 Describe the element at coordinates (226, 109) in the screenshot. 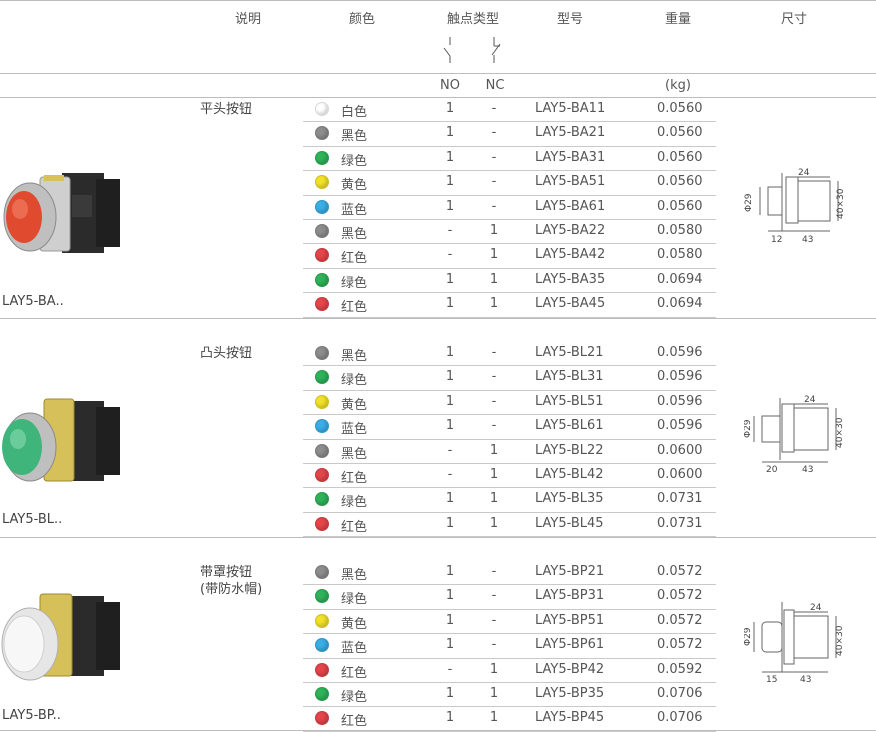

I see `group-name: 平头按钮` at that location.